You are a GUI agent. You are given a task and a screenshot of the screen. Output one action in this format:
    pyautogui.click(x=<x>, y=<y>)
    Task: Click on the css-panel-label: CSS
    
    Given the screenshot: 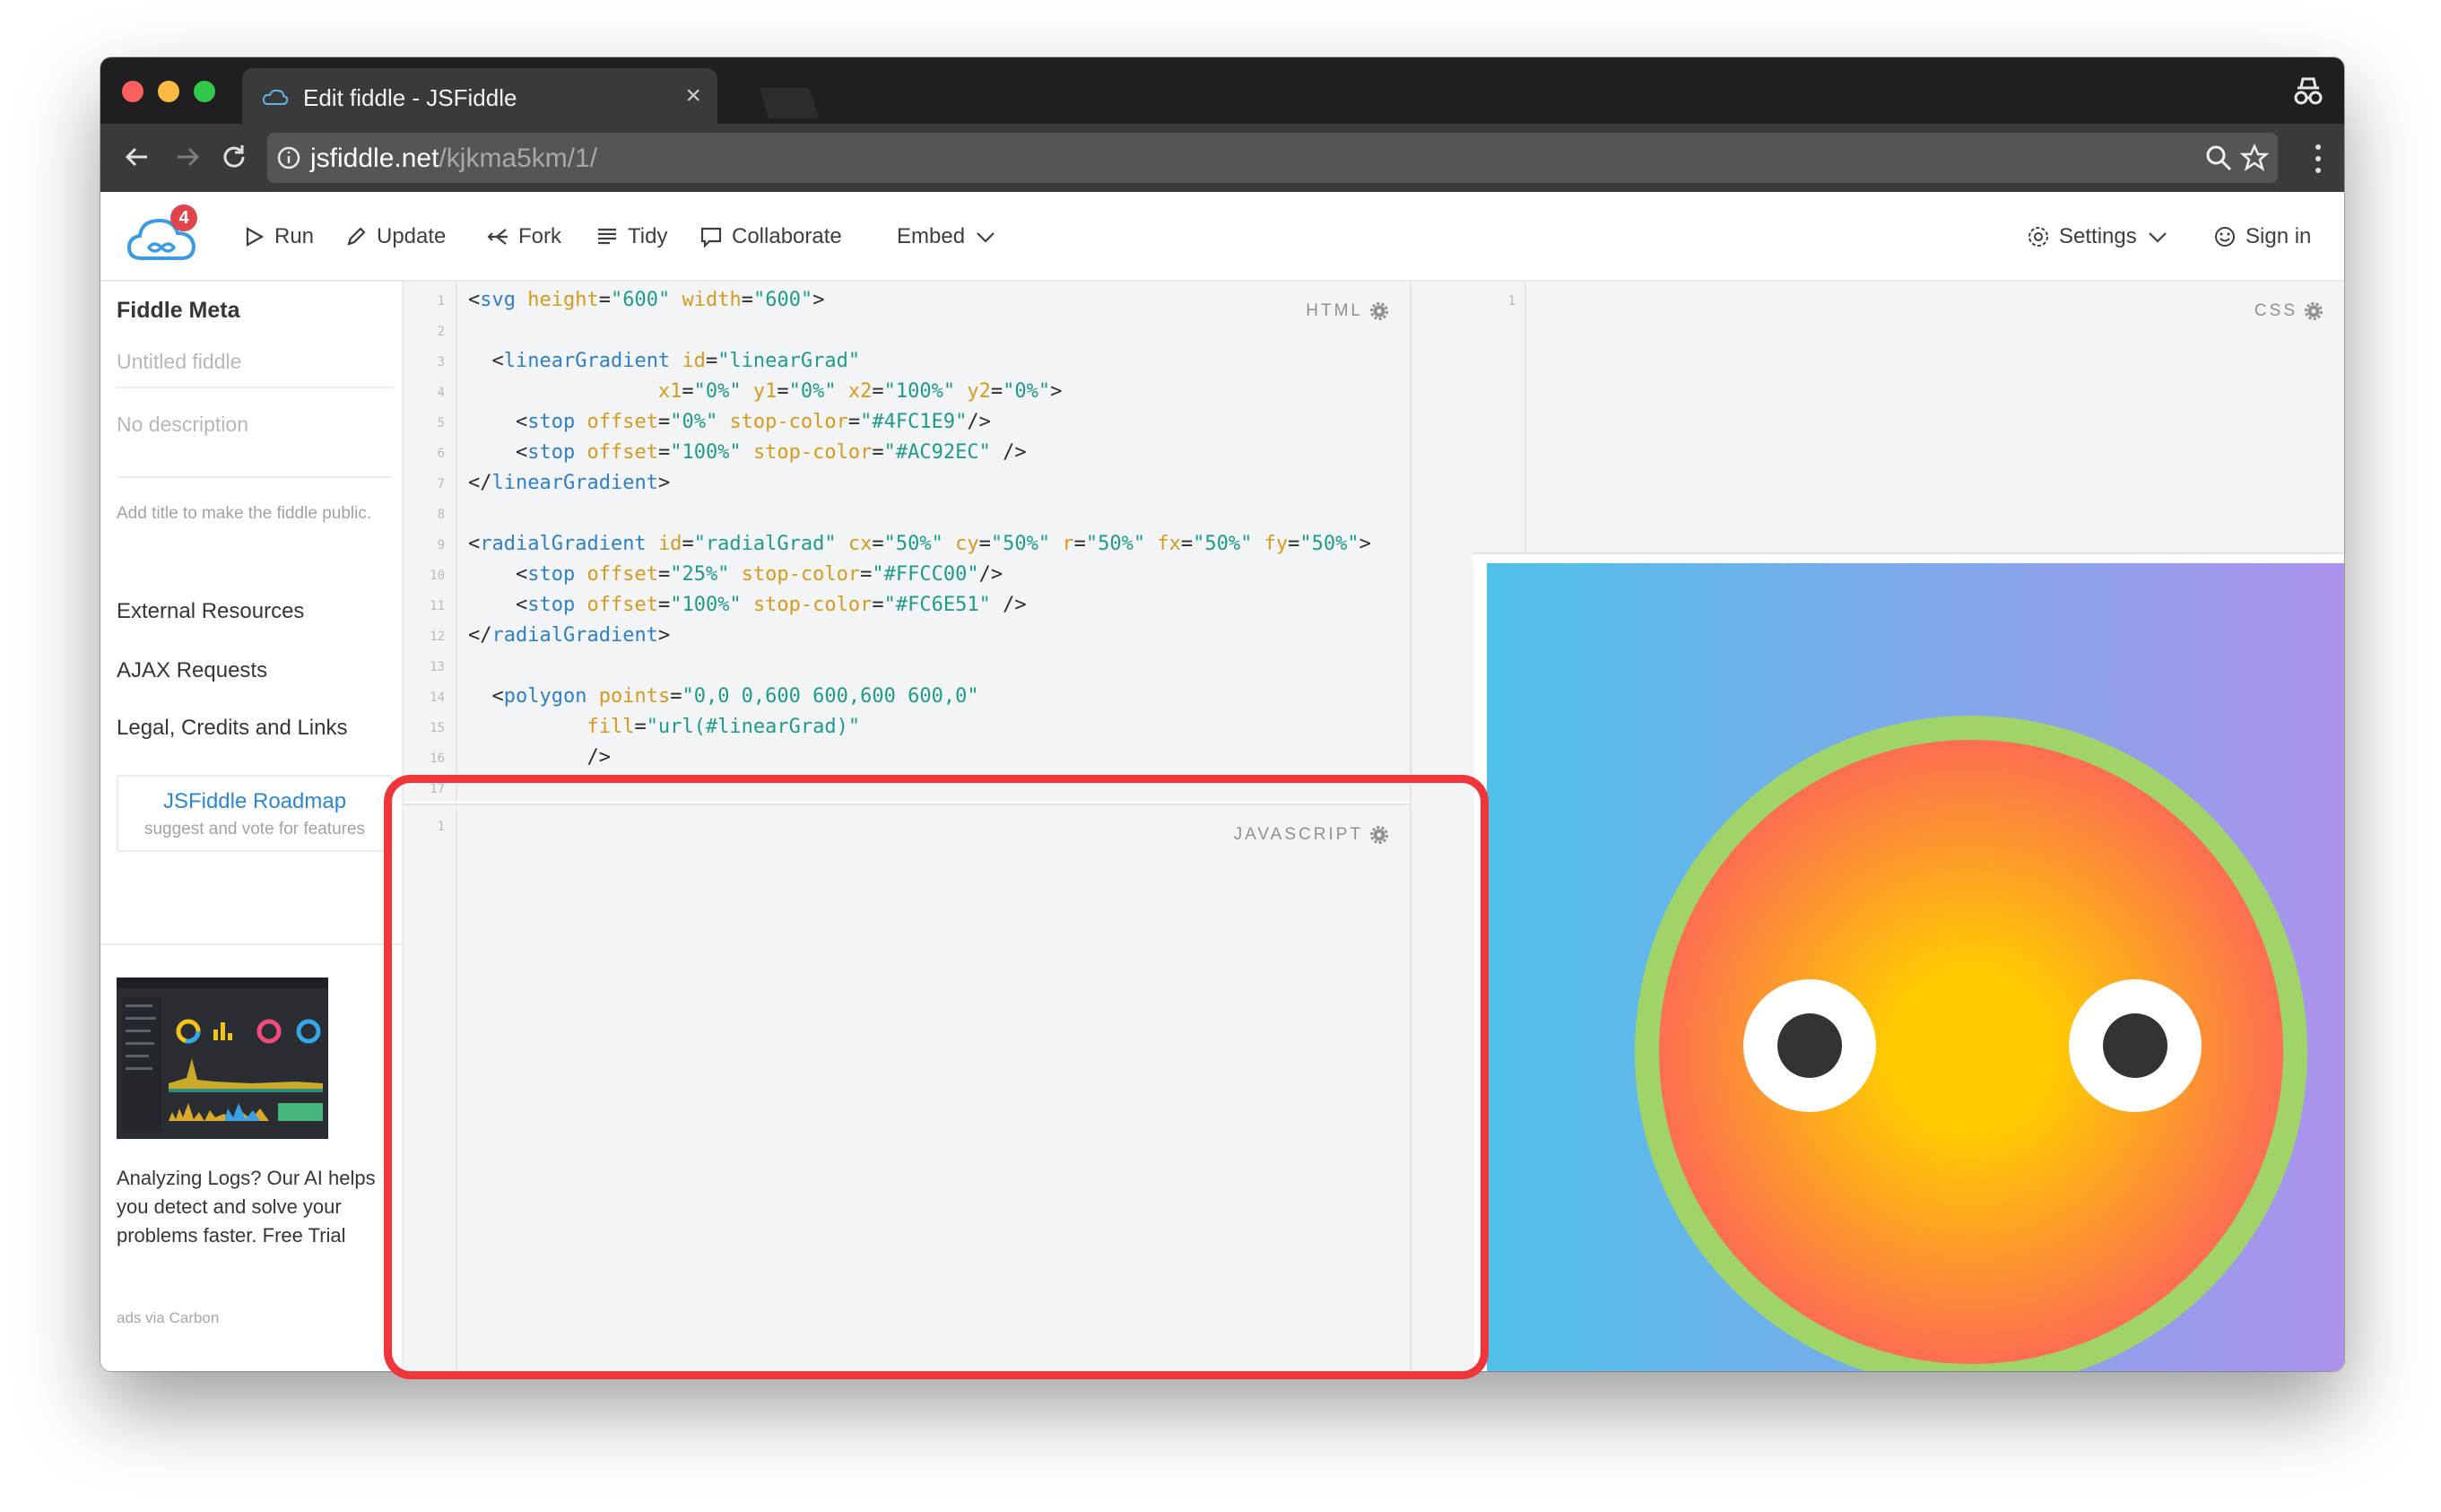 What is the action you would take?
    pyautogui.click(x=2288, y=311)
    